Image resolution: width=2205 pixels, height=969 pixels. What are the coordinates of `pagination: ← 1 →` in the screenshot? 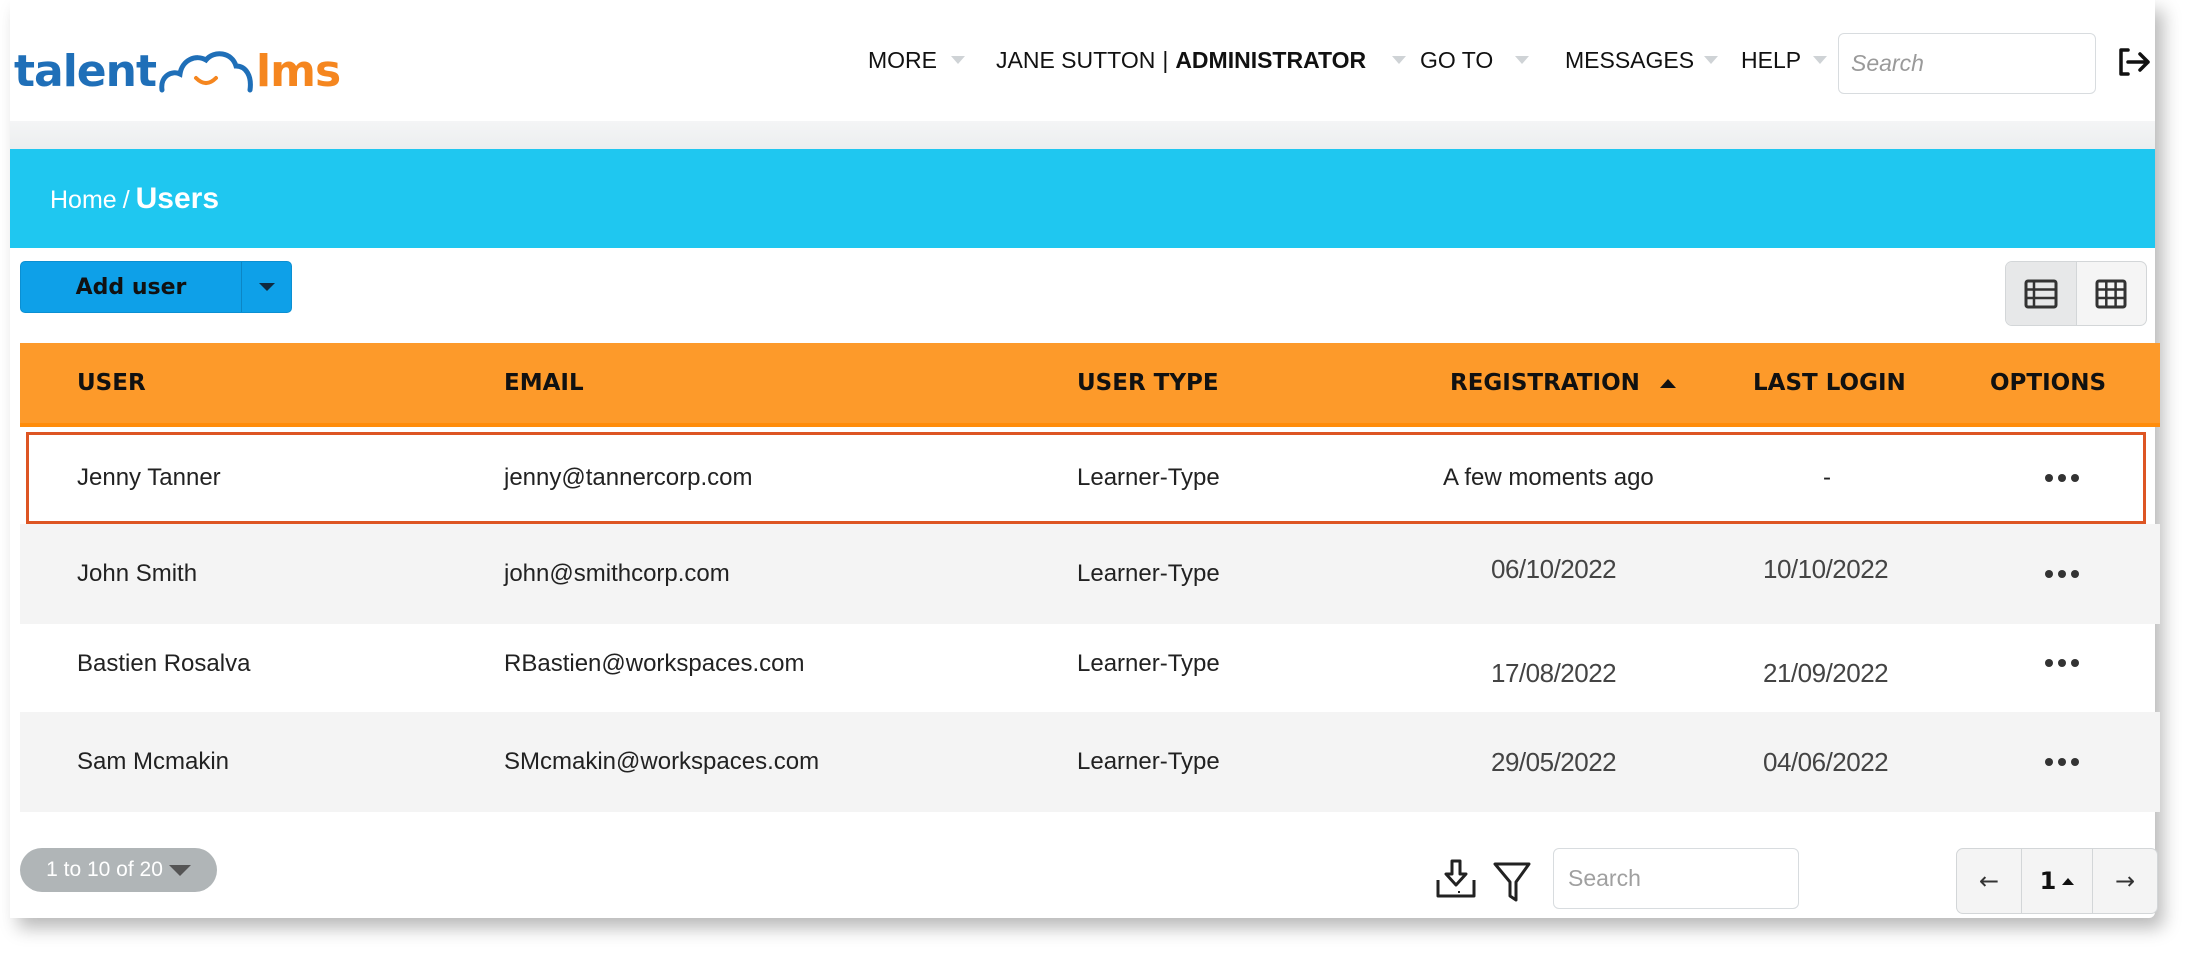 It's located at (2057, 881).